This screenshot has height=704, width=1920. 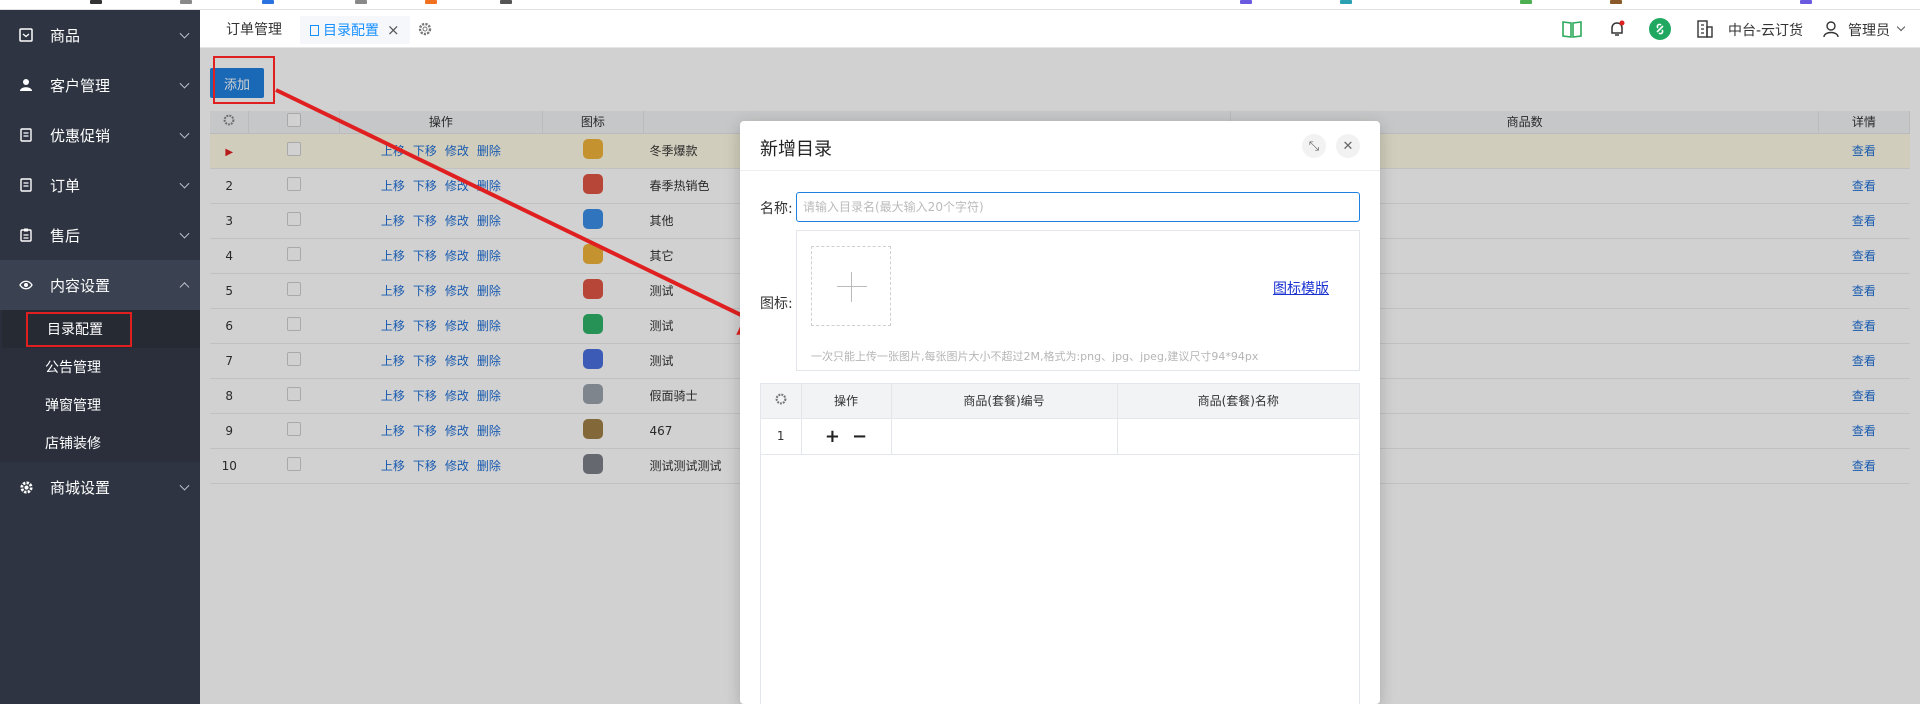 What do you see at coordinates (1314, 146) in the screenshot?
I see `fullscreen-icon: ⤡` at bounding box center [1314, 146].